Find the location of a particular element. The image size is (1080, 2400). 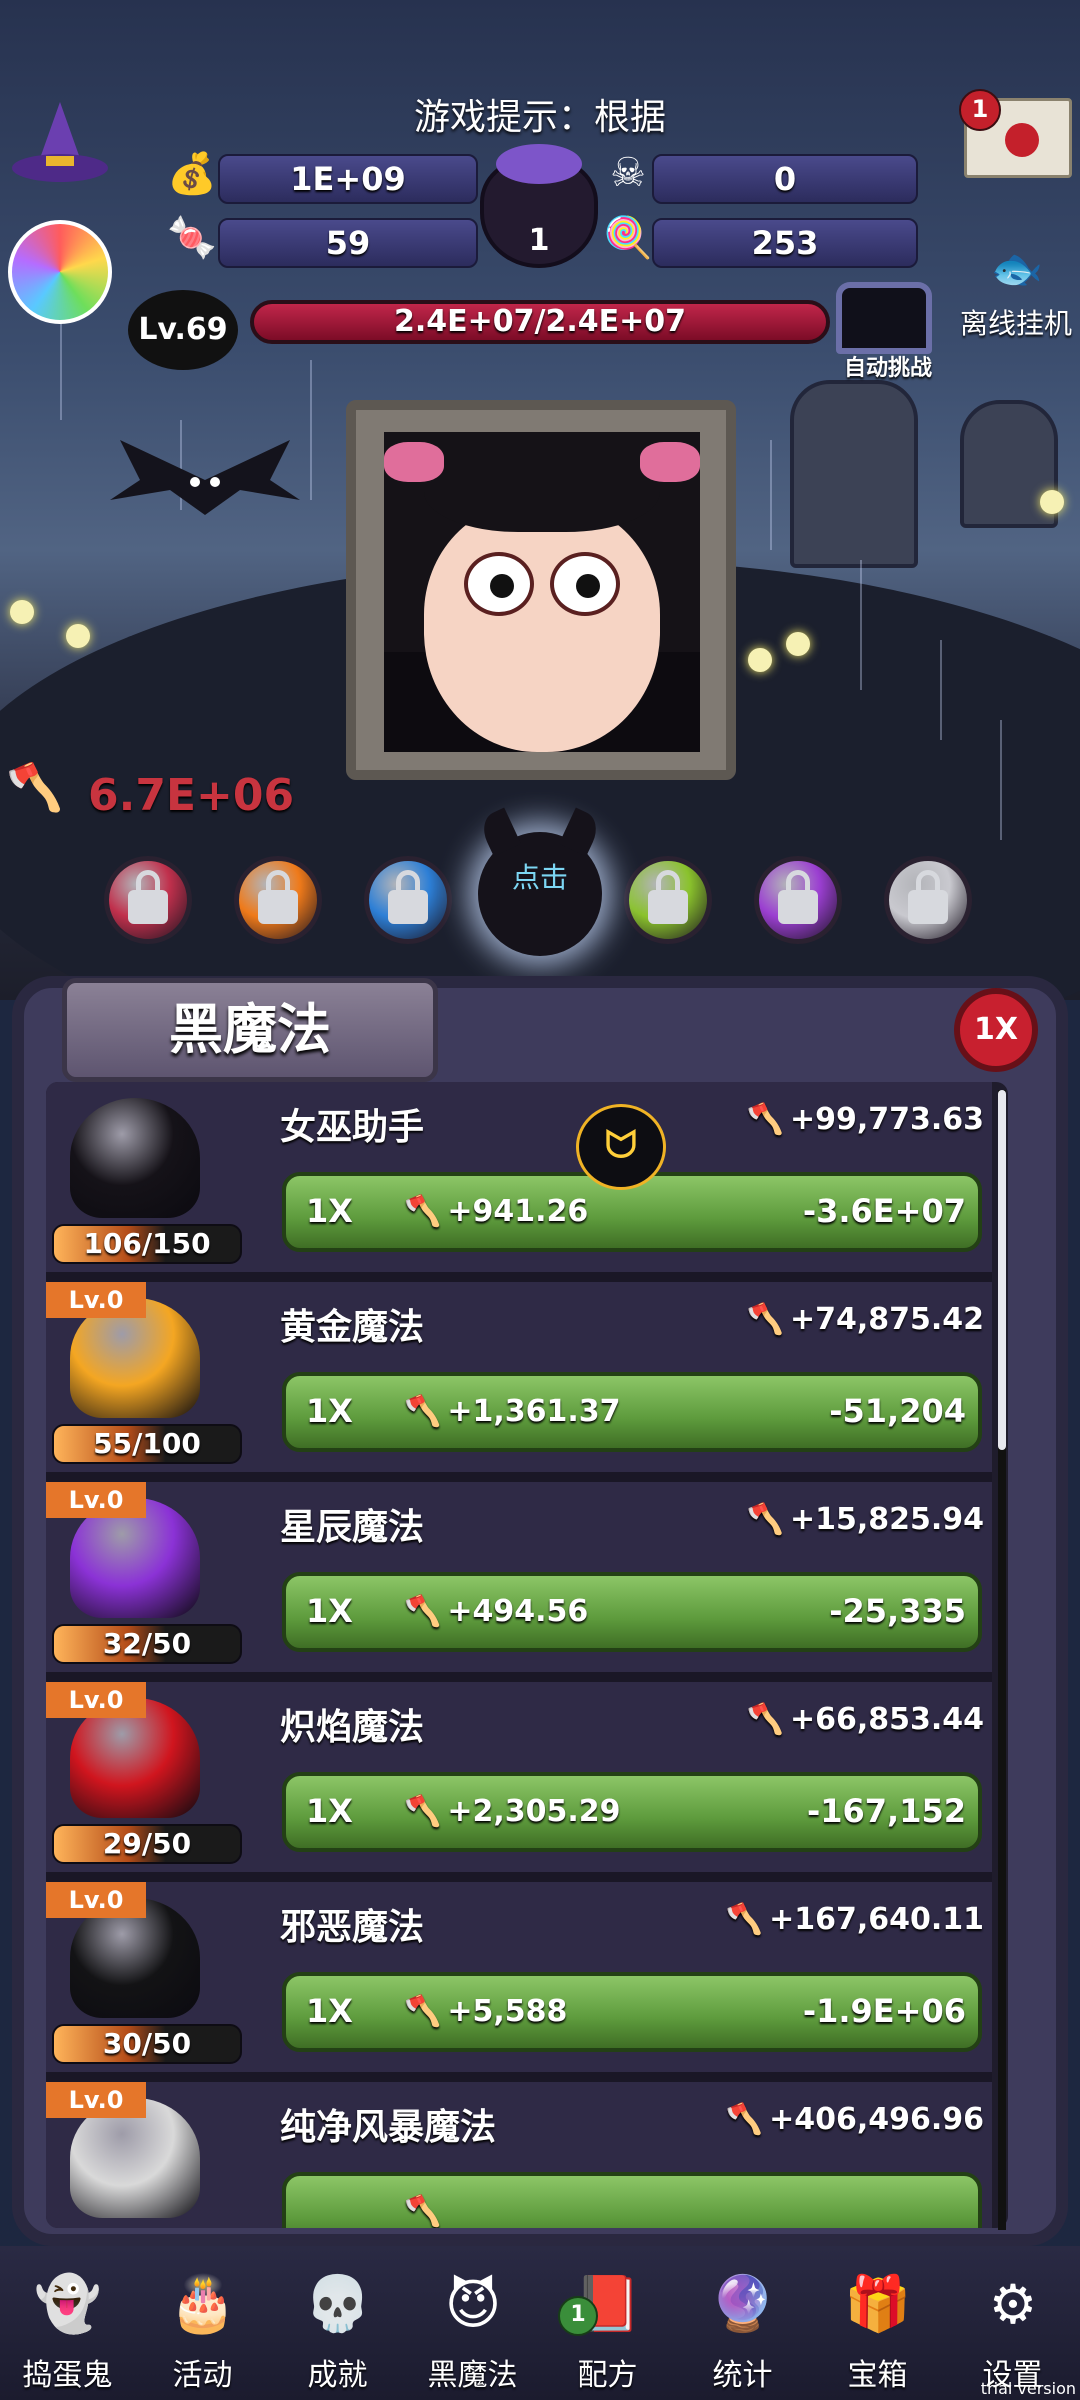

spell-count-bar: 30/50 is located at coordinates (147, 2044).